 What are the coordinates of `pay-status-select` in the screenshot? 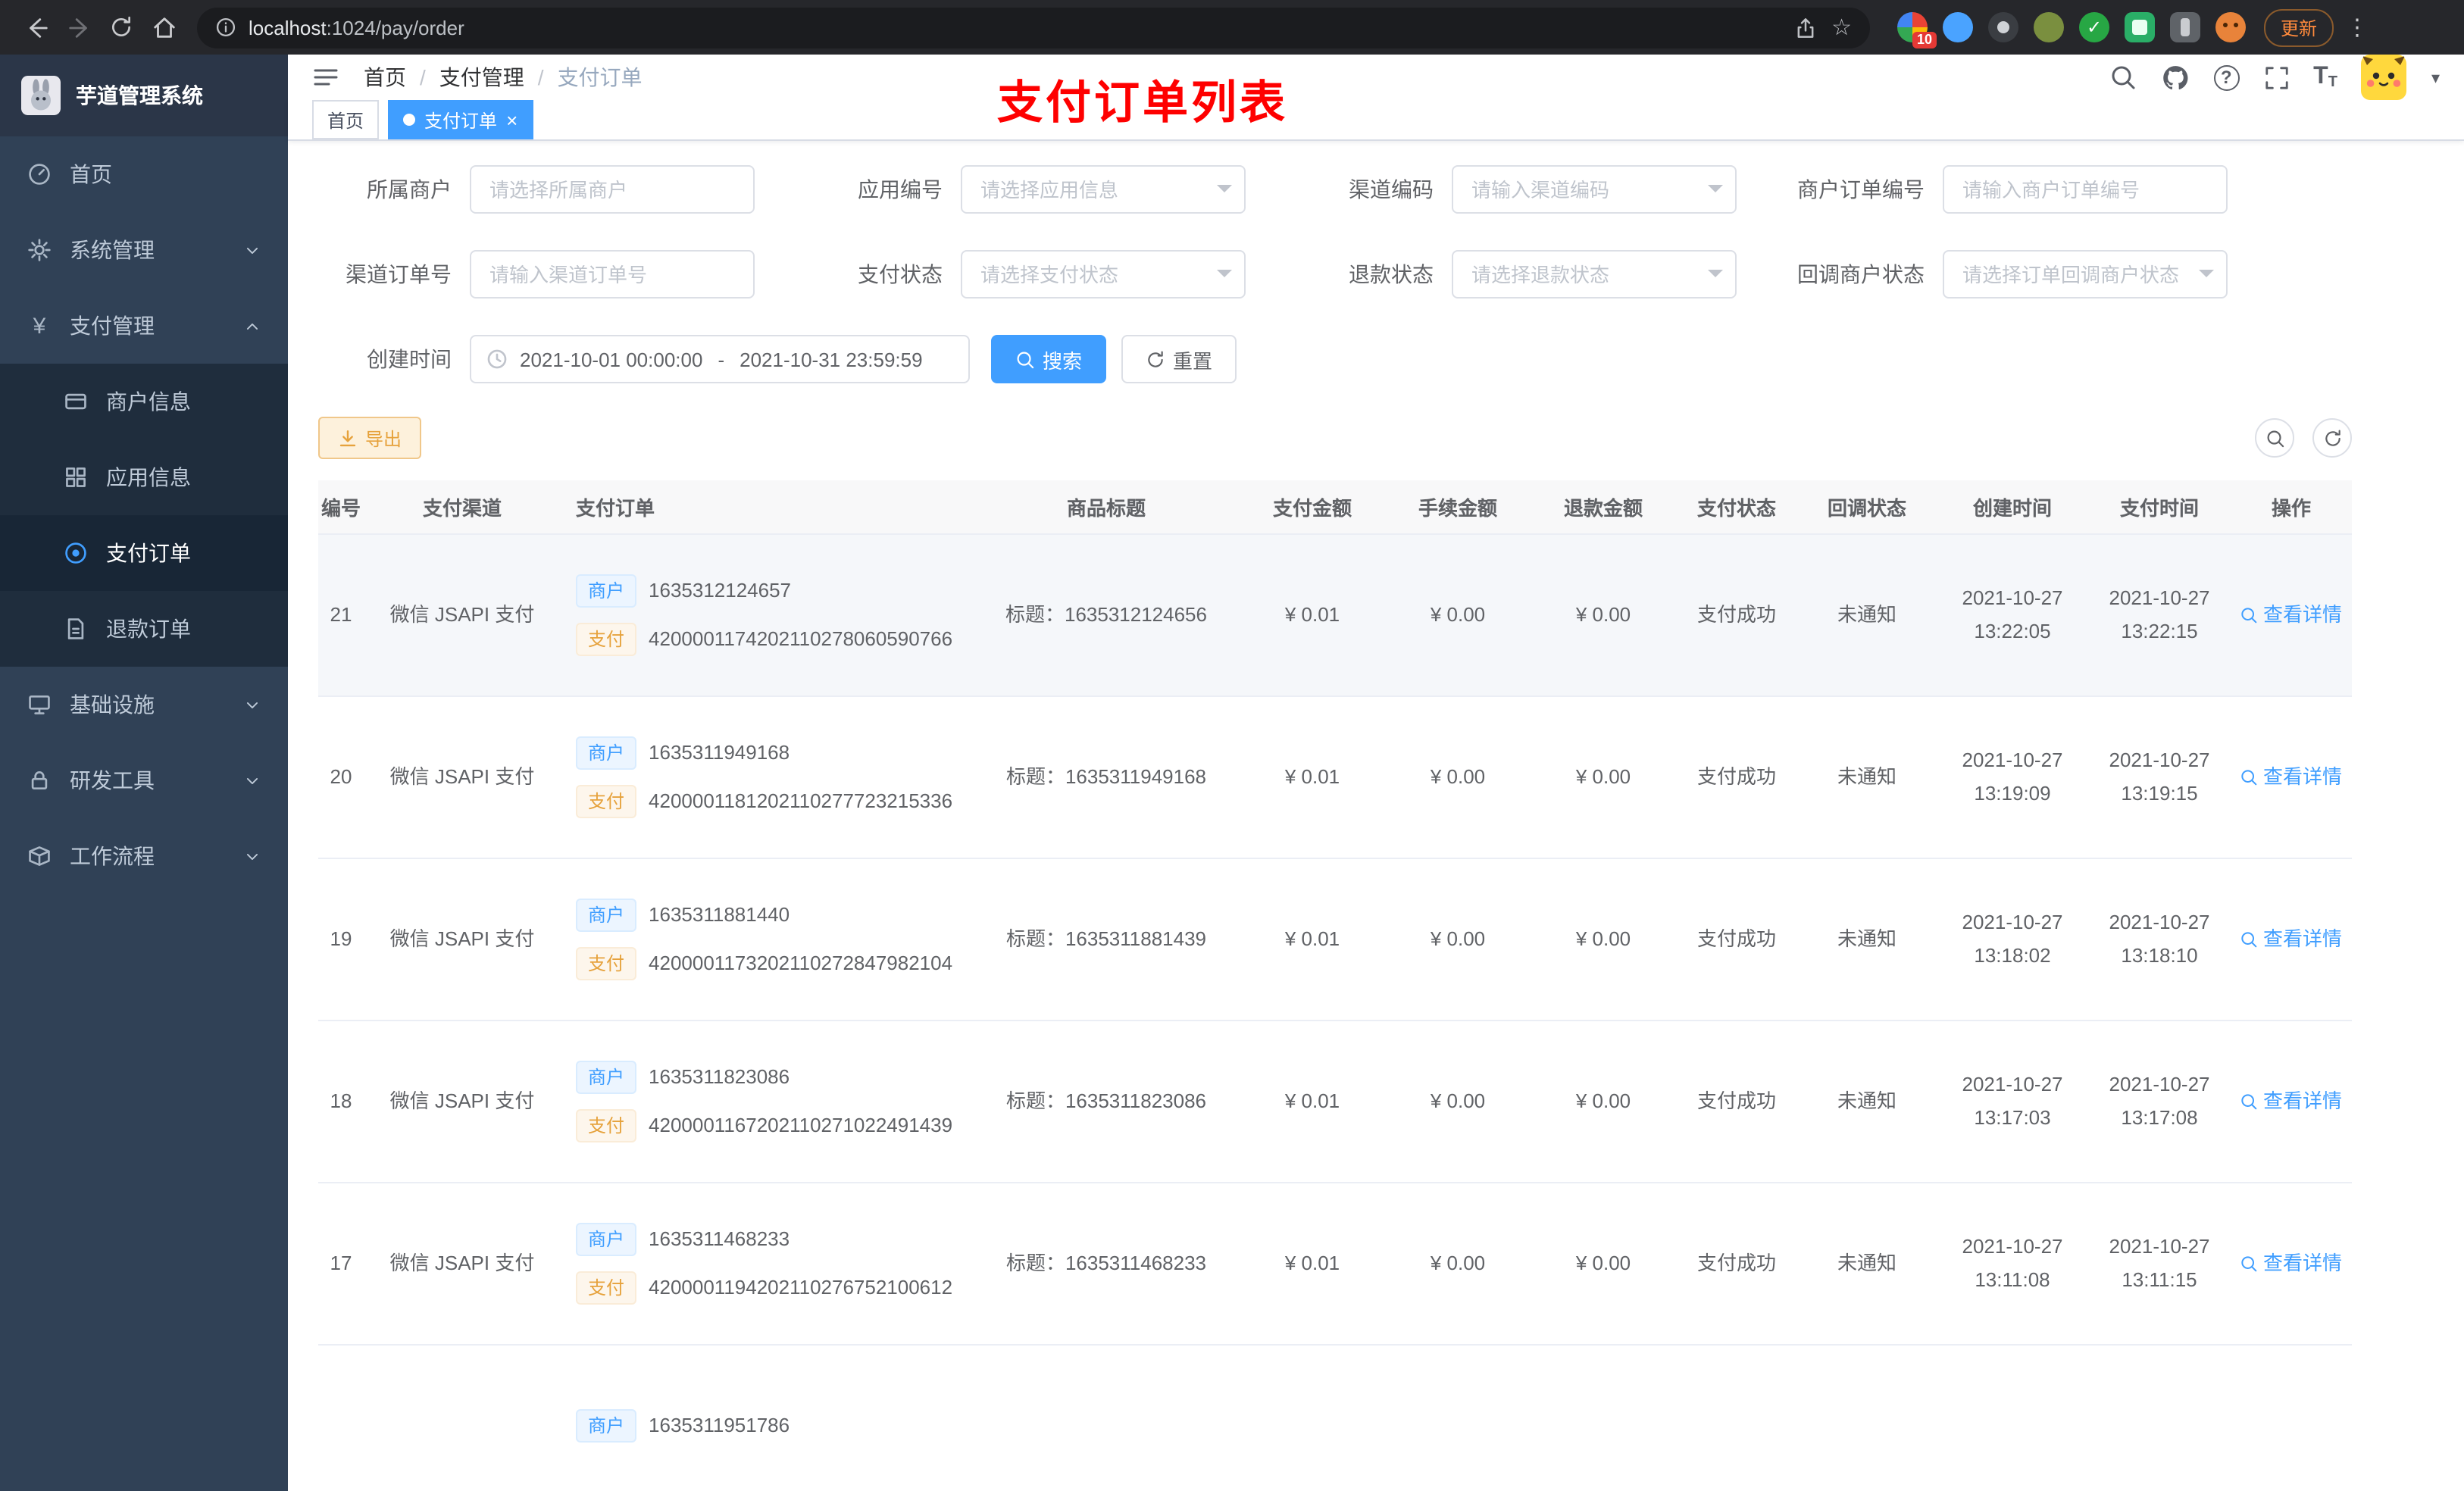 It's located at (1103, 274).